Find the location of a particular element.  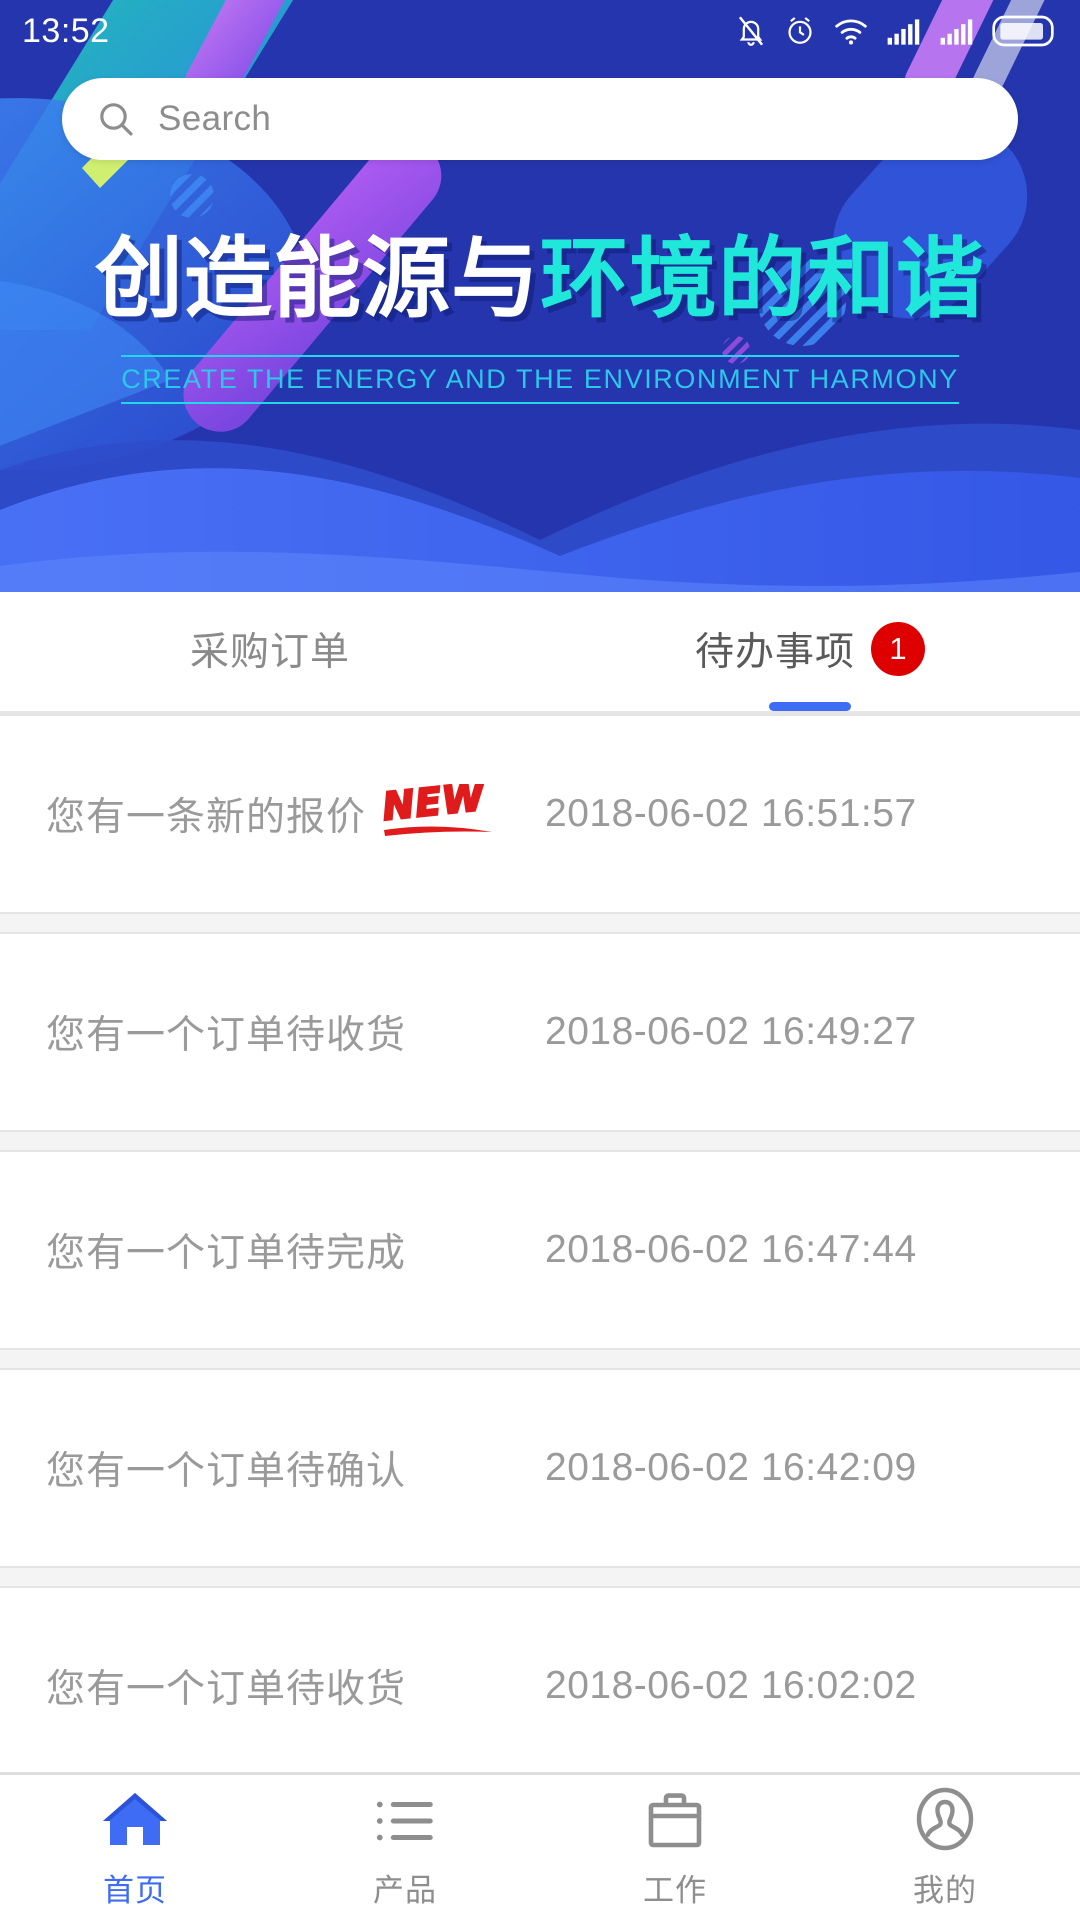

nav-item-home: 首页 is located at coordinates (135, 1847).